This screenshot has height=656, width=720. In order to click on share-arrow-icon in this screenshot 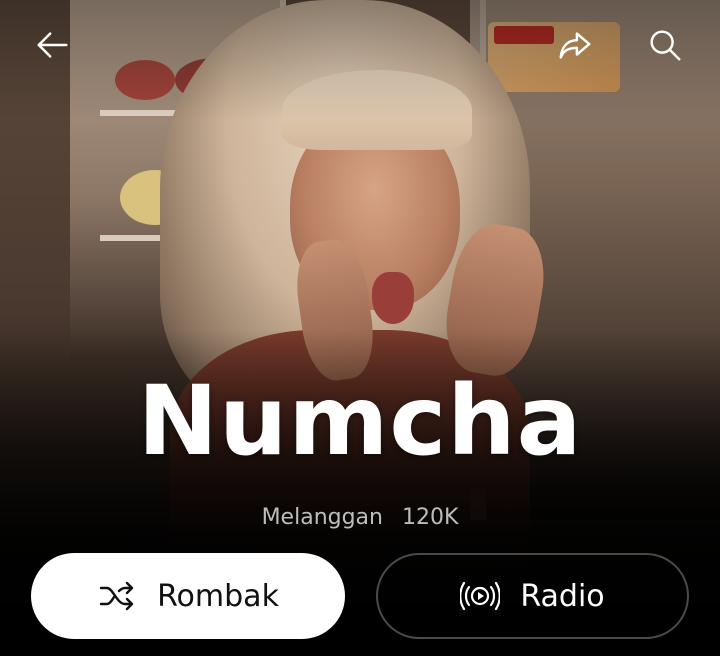, I will do `click(575, 45)`.